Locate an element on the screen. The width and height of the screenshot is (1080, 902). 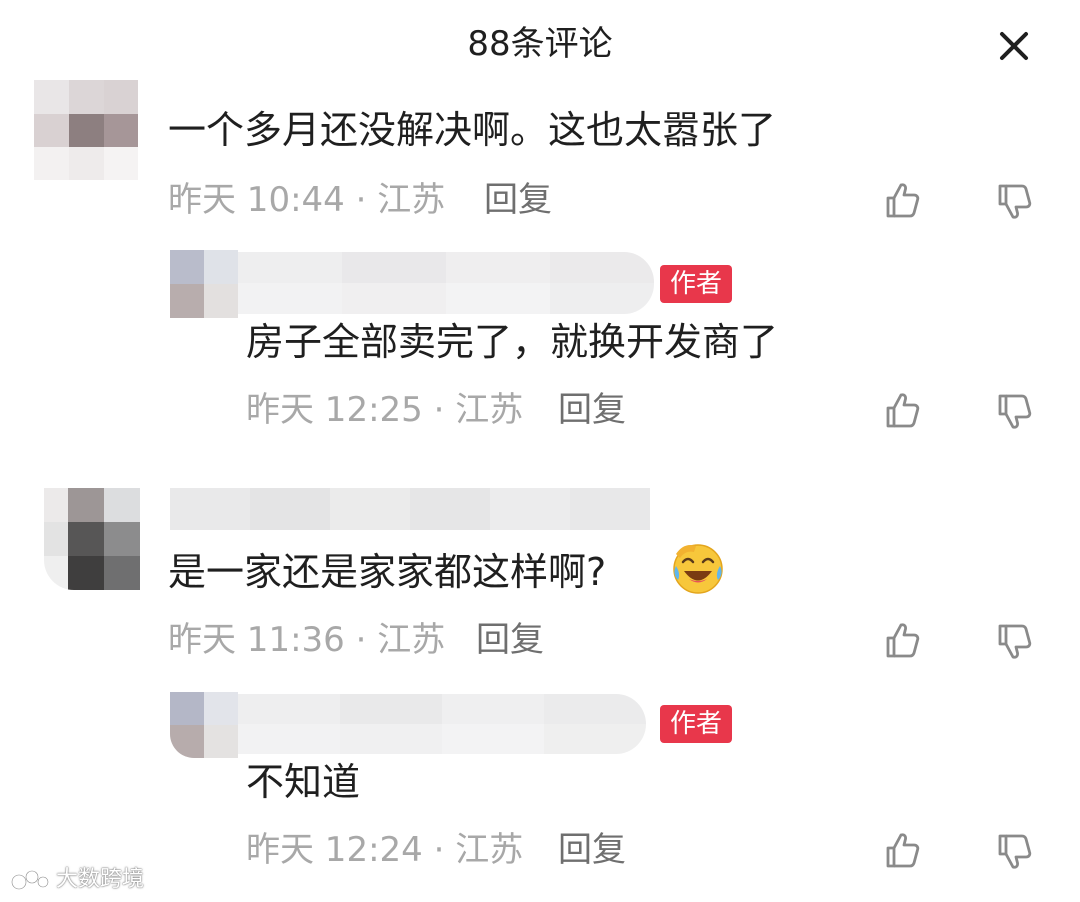
close-icon is located at coordinates (1014, 46).